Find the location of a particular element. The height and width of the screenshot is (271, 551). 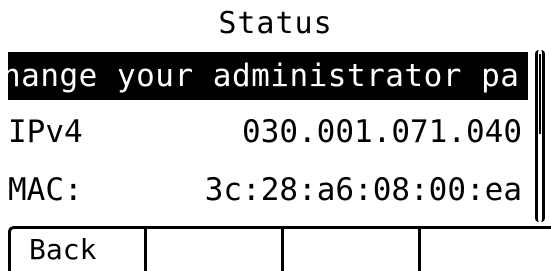

status-item-value: 3c:28:a6:08:00:ea is located at coordinates (363, 190).